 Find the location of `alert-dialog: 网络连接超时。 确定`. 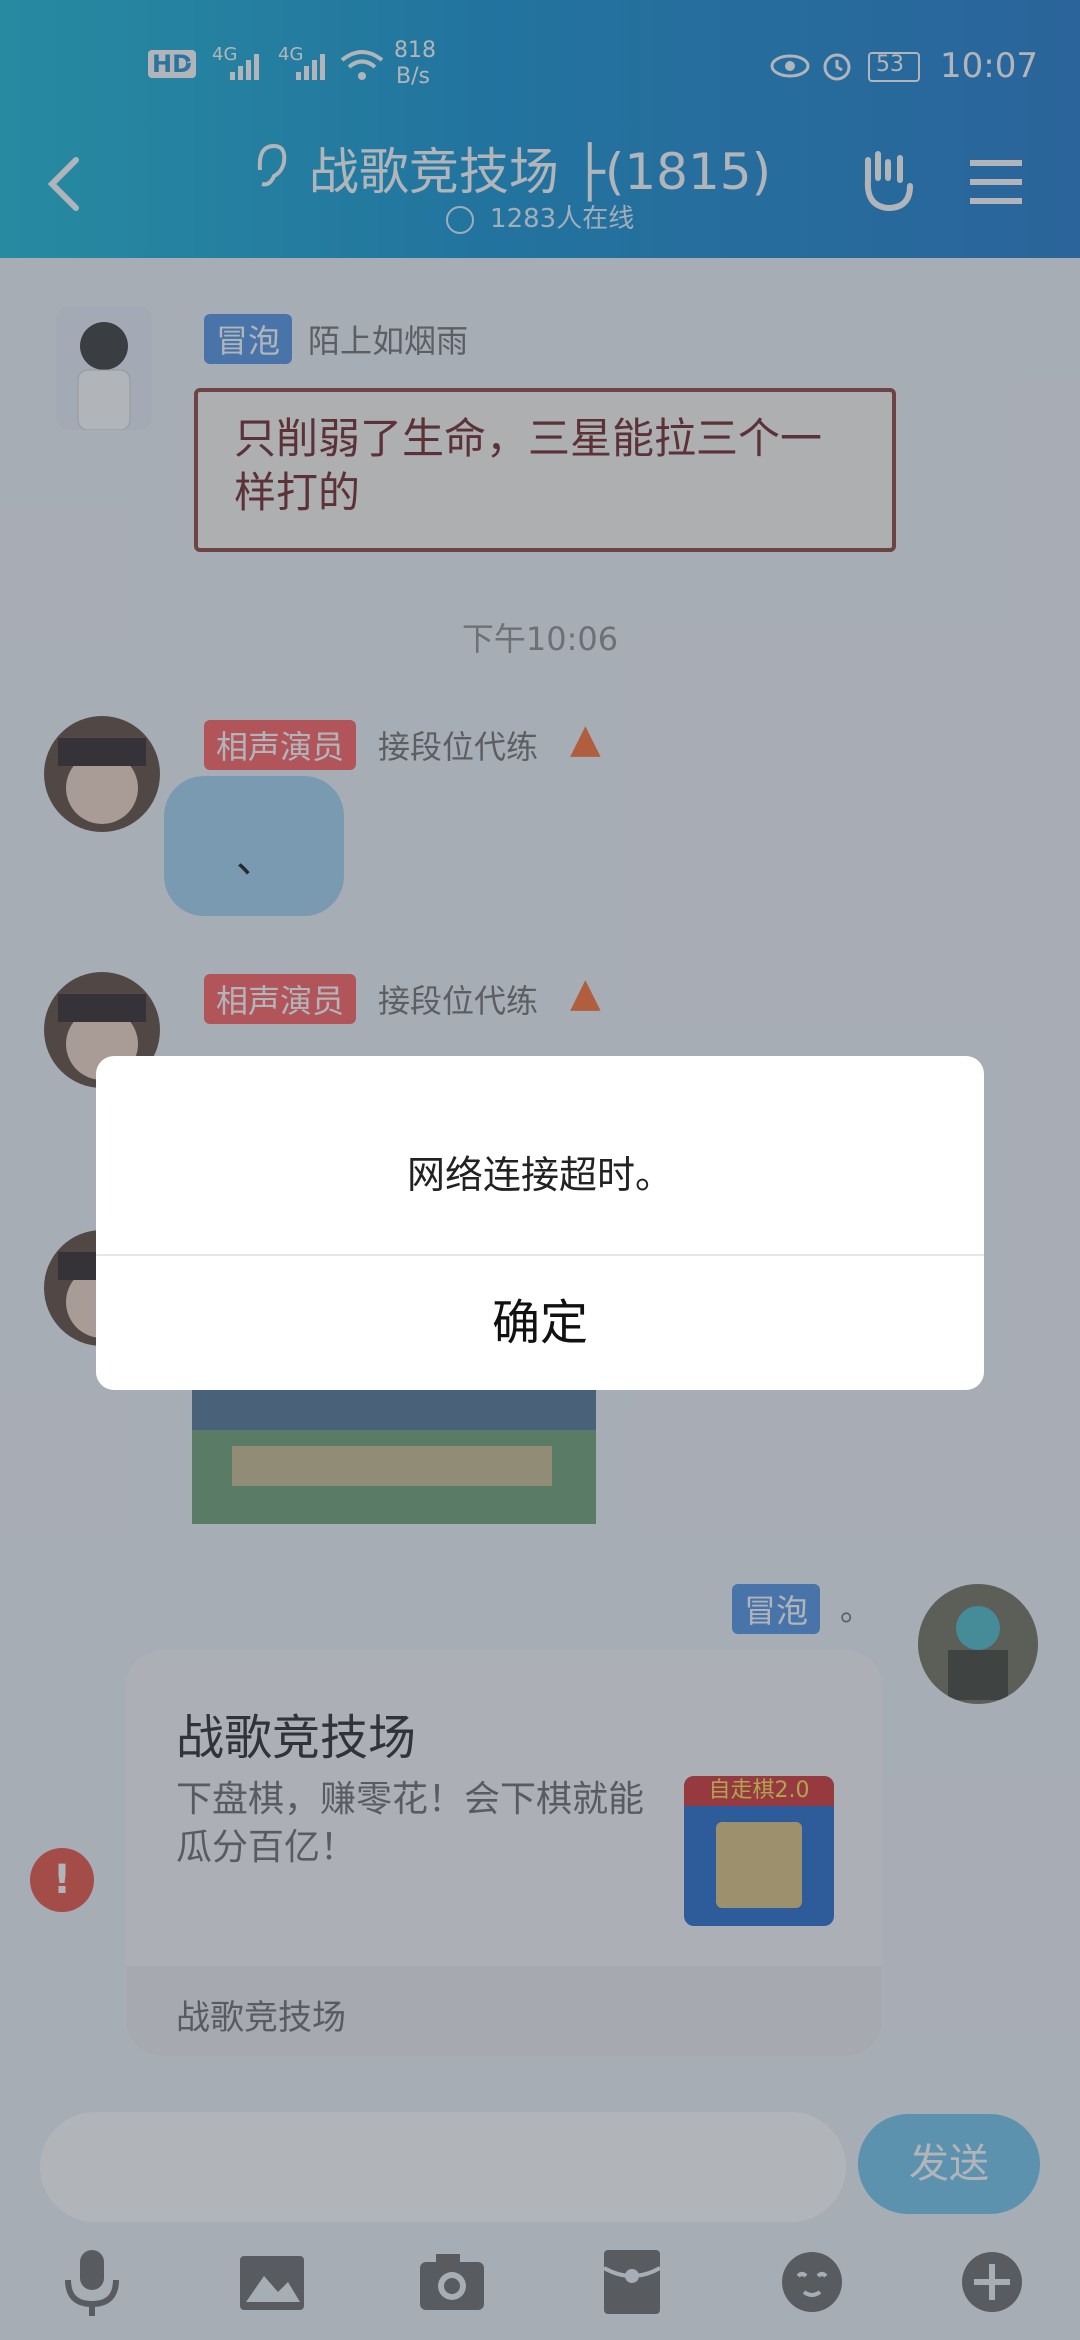

alert-dialog: 网络连接超时。 确定 is located at coordinates (540, 1223).